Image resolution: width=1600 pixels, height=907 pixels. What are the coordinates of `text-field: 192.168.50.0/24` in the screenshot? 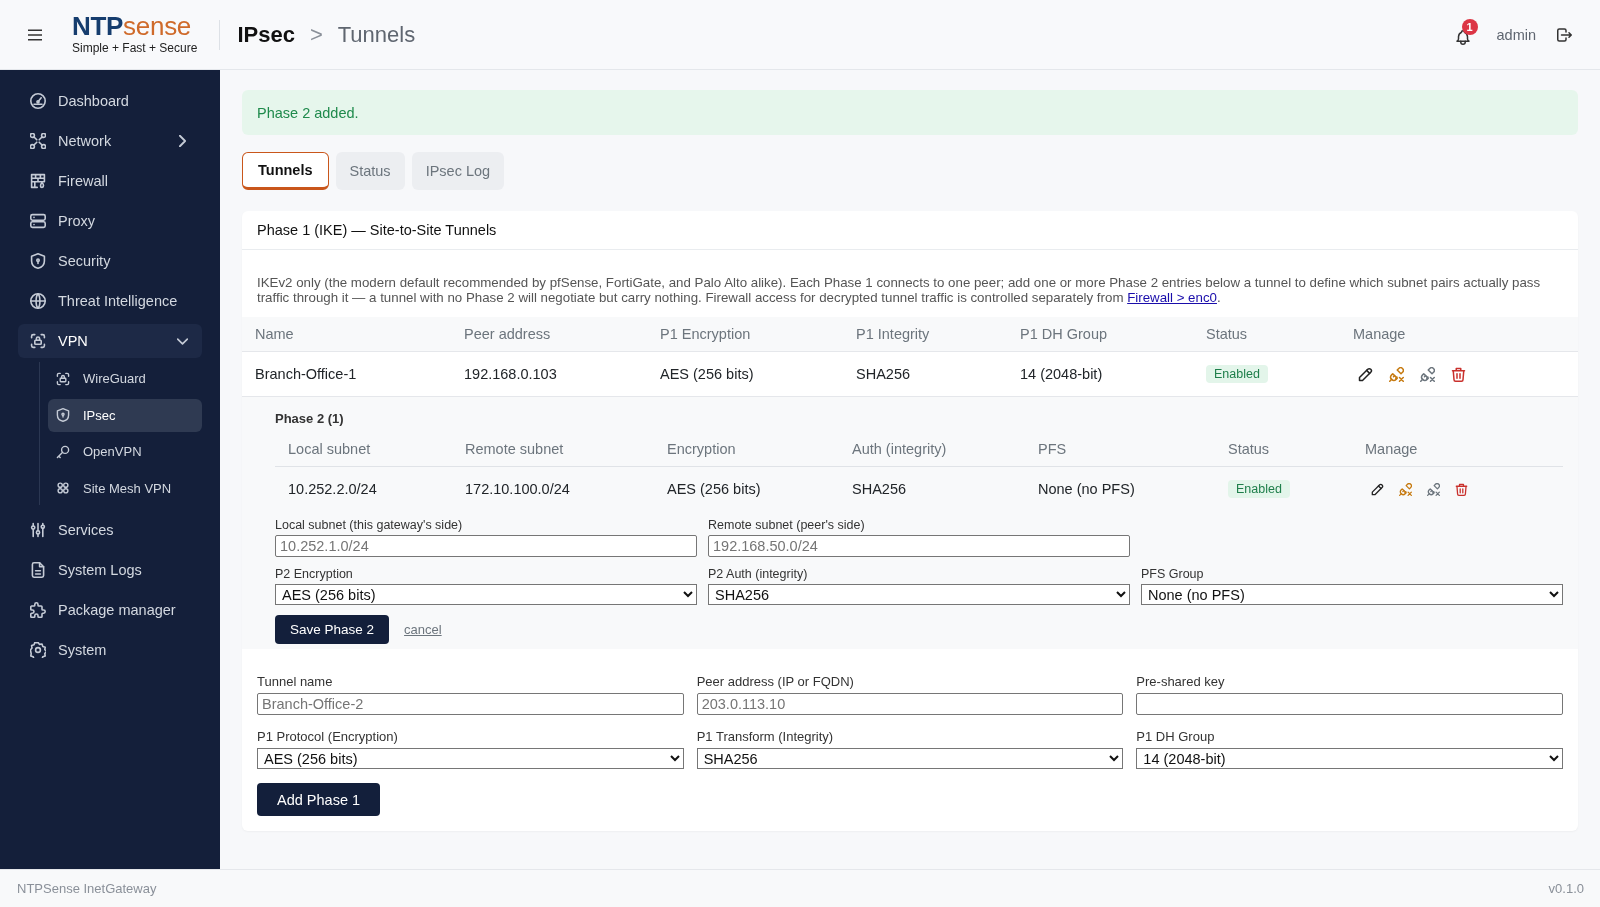 It's located at (919, 546).